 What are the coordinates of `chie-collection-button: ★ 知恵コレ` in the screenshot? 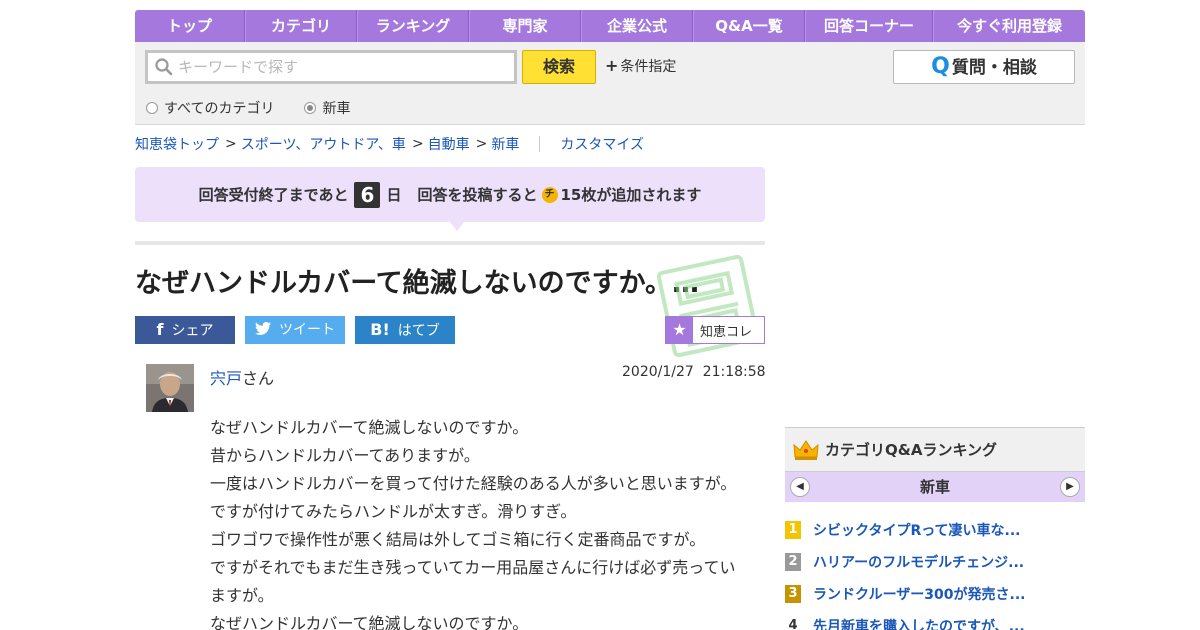 It's located at (715, 330).